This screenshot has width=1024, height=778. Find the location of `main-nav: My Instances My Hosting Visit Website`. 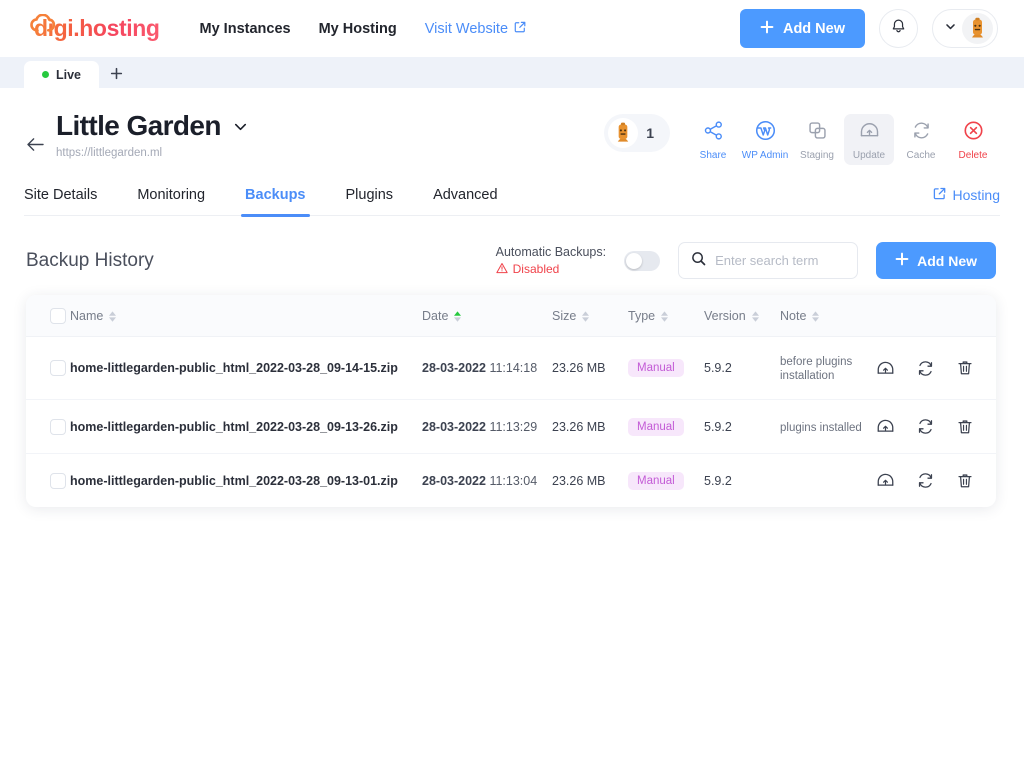

main-nav: My Instances My Hosting Visit Website is located at coordinates (363, 29).